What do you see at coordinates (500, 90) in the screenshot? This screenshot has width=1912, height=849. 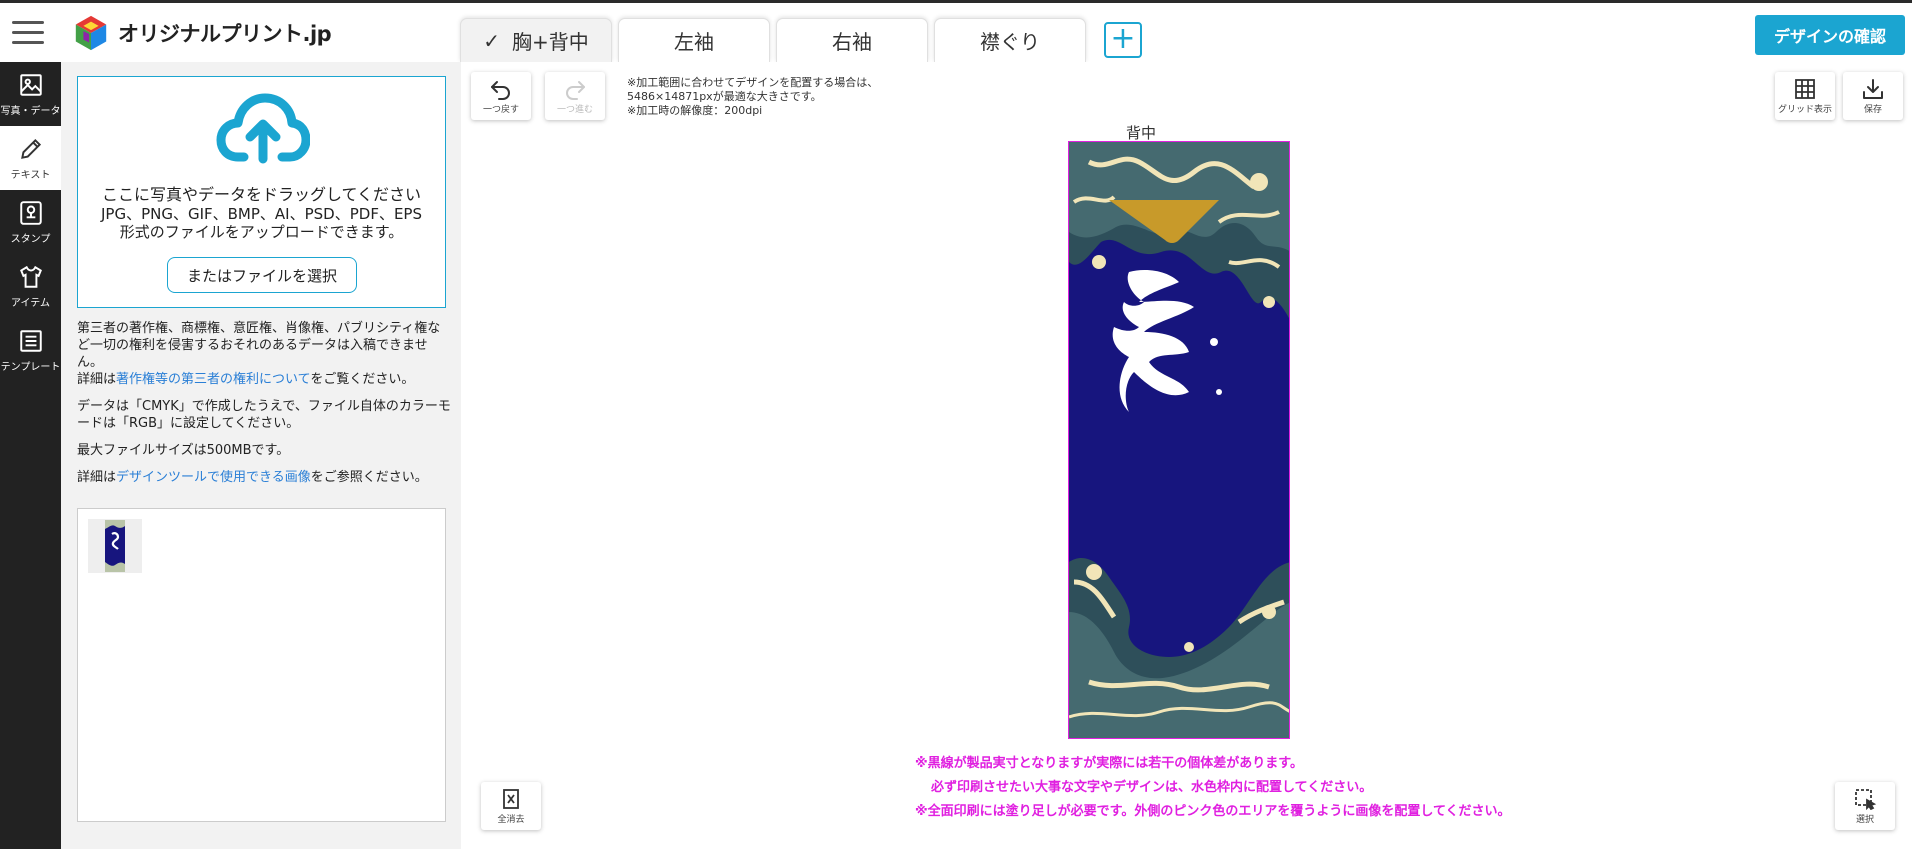 I see `undo-icon` at bounding box center [500, 90].